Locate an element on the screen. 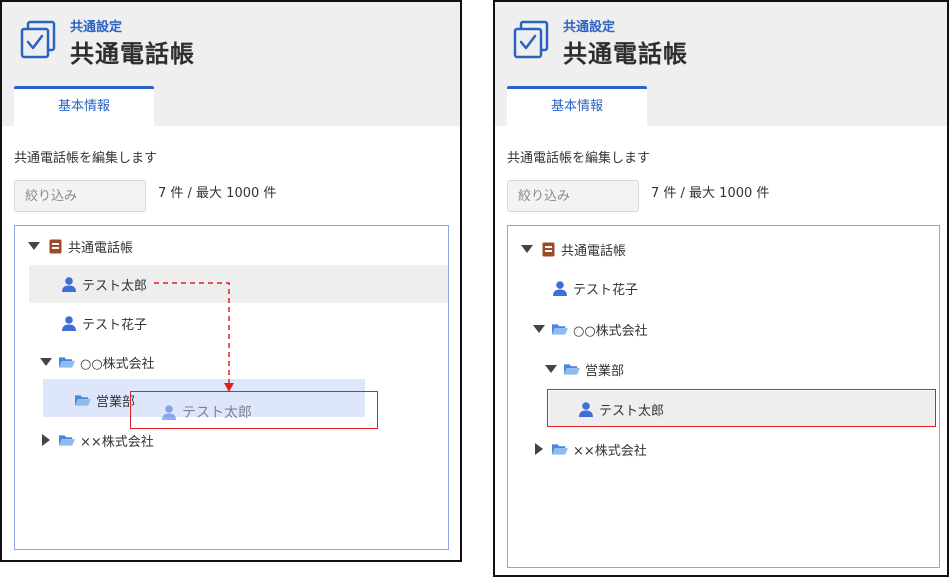 This screenshot has width=949, height=577. tree-node-label: 共通電話帳 is located at coordinates (594, 251).